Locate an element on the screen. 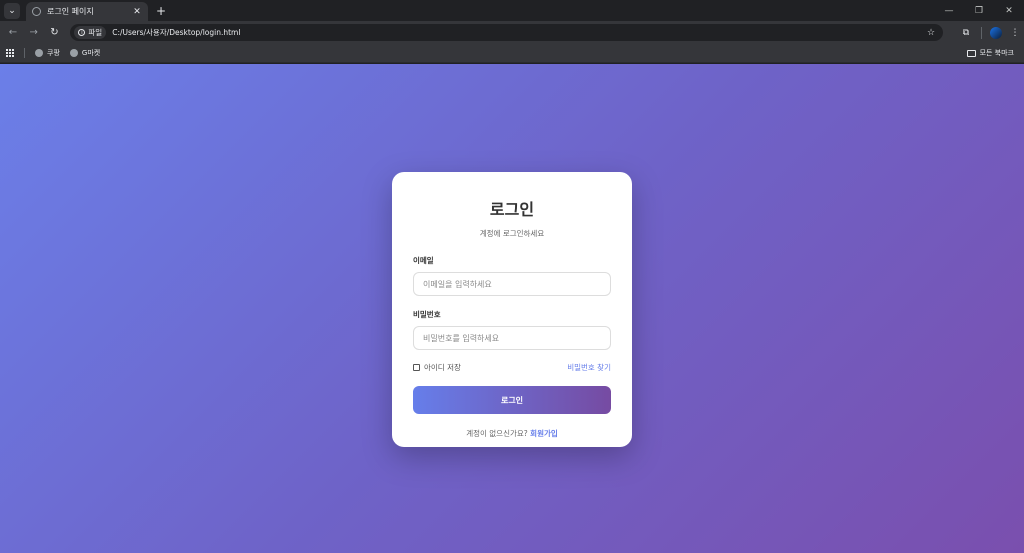  site-info-chip: i 파일 is located at coordinates (90, 32).